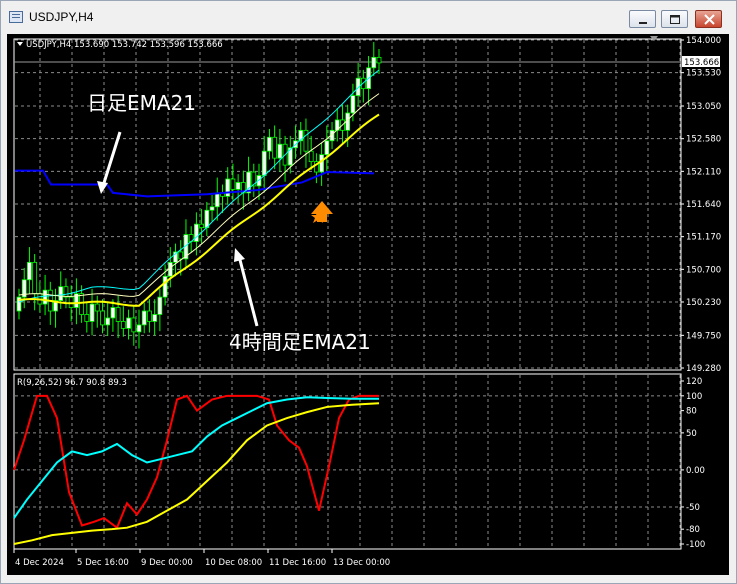  What do you see at coordinates (300, 342) in the screenshot?
I see `h4-ema-label: 4時間足EMA21` at bounding box center [300, 342].